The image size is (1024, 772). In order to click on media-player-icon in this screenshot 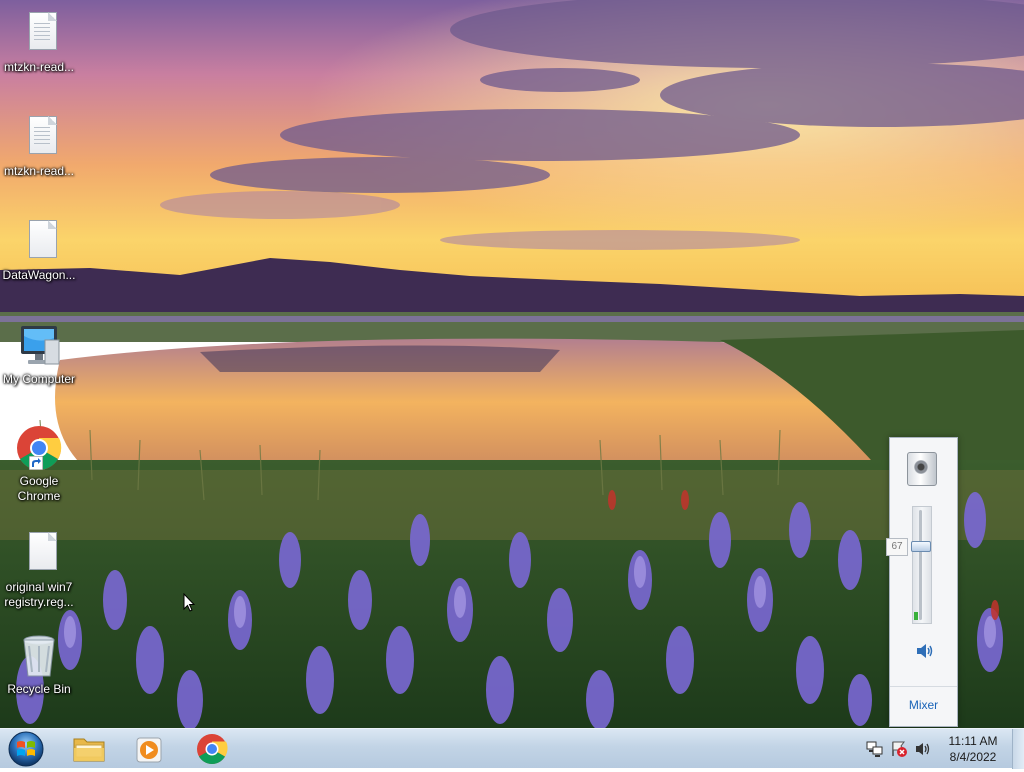, I will do `click(149, 750)`.